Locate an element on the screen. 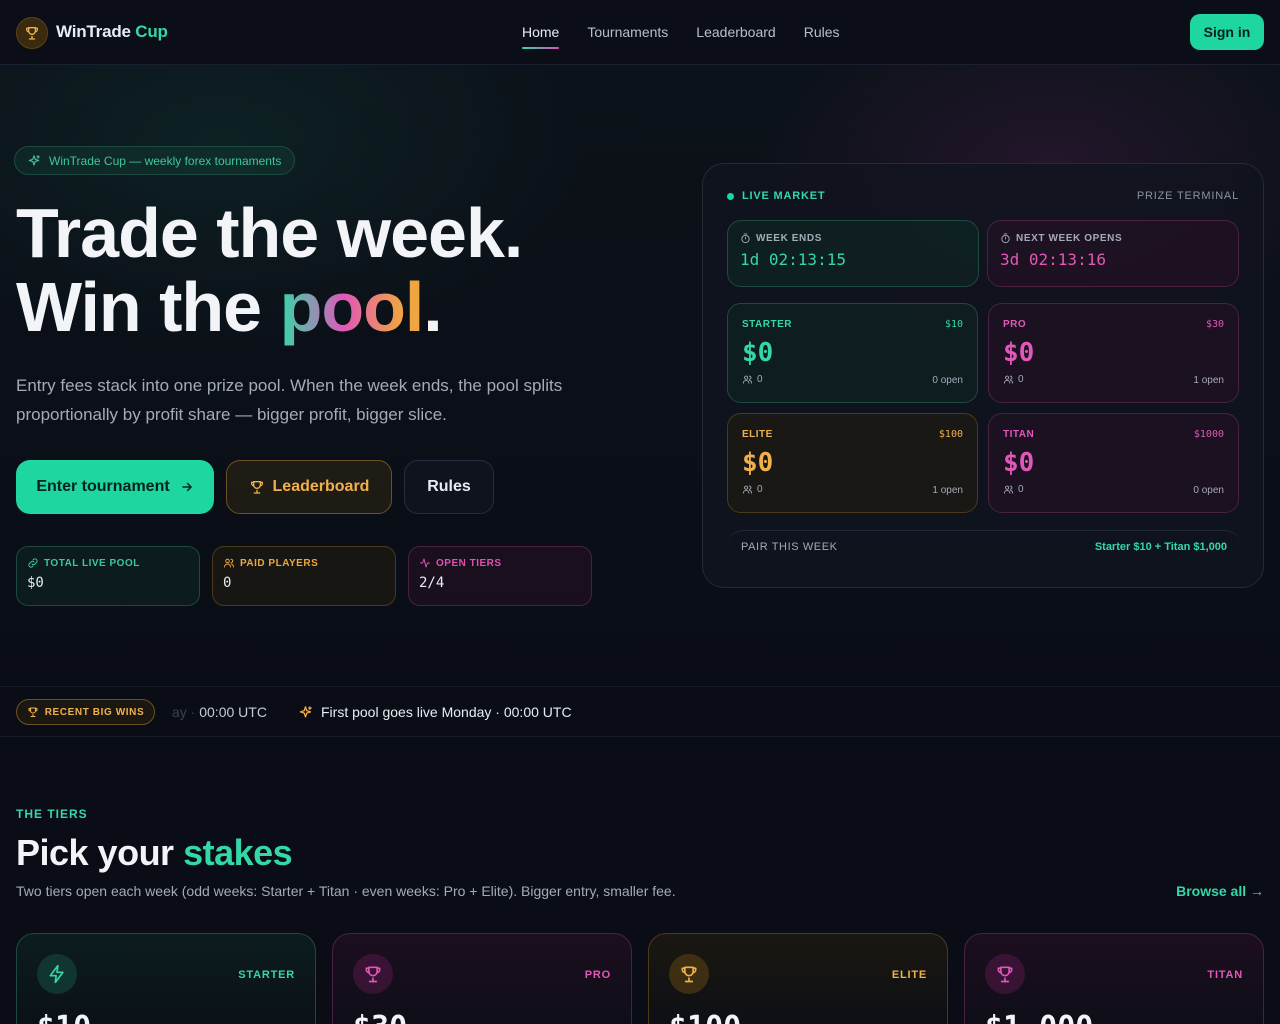  tier-card-titan: TITAN $1,000 is located at coordinates (1114, 978).